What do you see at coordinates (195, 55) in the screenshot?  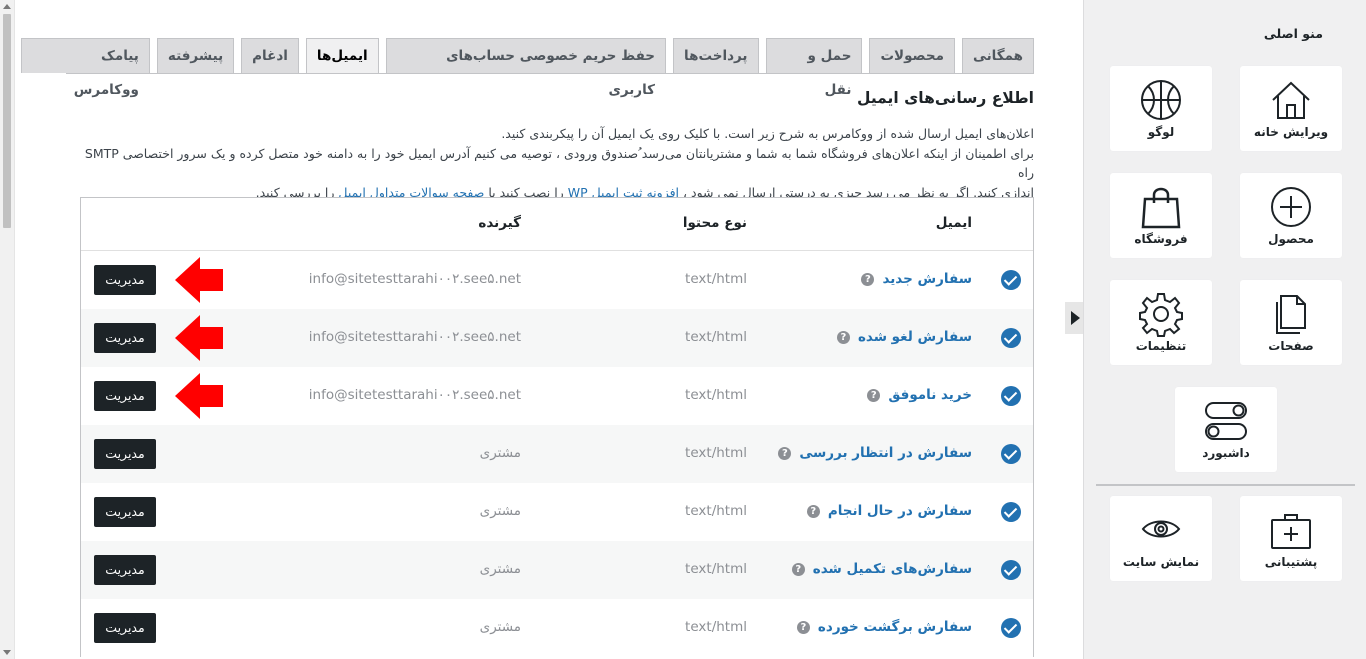 I see `tab-advanced: پیشرفته` at bounding box center [195, 55].